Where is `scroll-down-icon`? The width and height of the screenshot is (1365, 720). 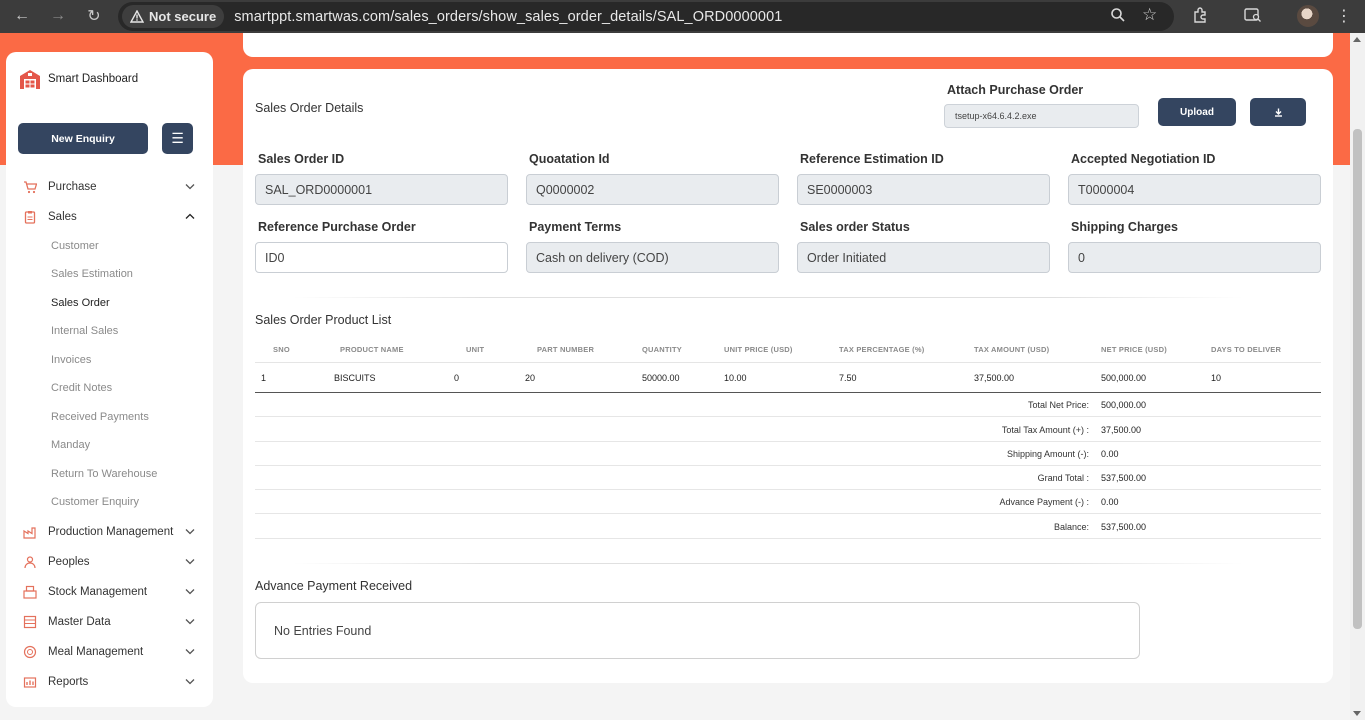 scroll-down-icon is located at coordinates (1357, 713).